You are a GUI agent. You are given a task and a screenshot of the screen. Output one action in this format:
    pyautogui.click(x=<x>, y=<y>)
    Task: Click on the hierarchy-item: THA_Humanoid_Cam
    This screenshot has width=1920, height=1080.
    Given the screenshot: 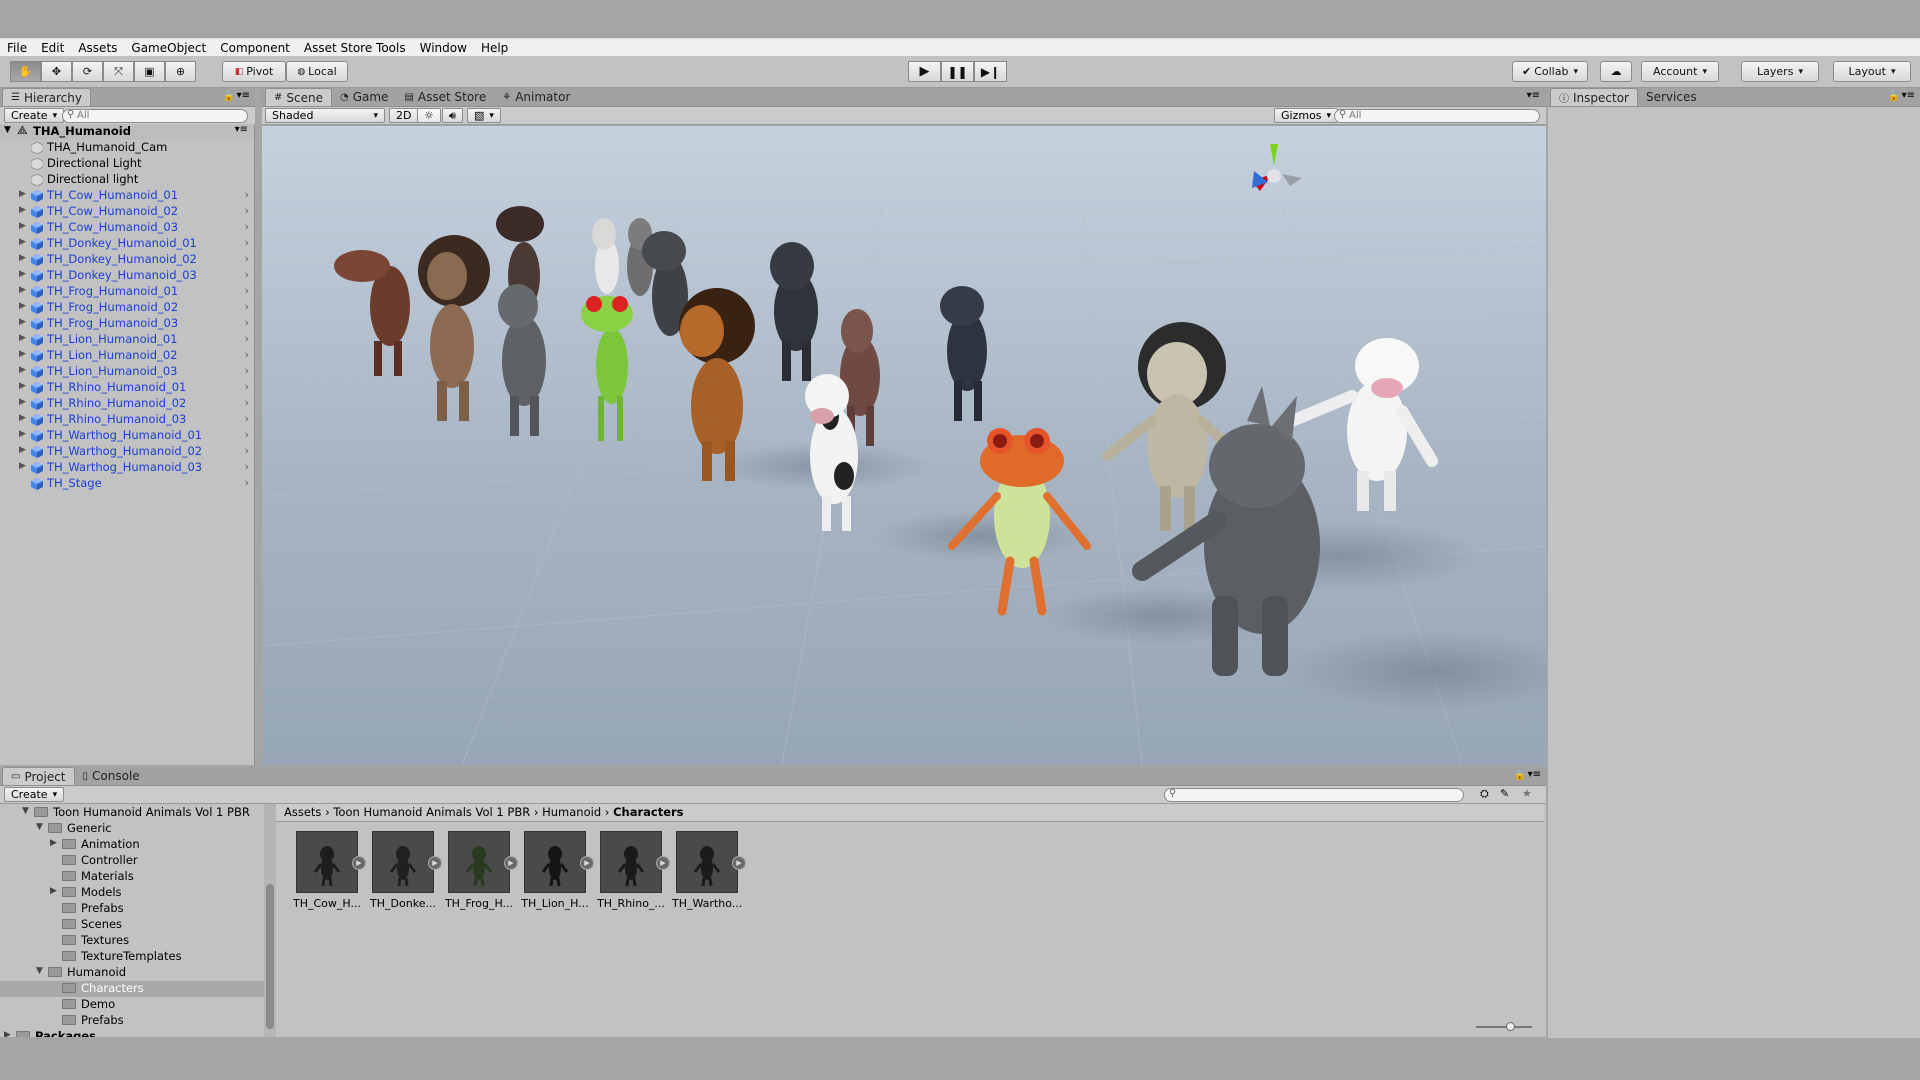 What is the action you would take?
    pyautogui.click(x=127, y=148)
    